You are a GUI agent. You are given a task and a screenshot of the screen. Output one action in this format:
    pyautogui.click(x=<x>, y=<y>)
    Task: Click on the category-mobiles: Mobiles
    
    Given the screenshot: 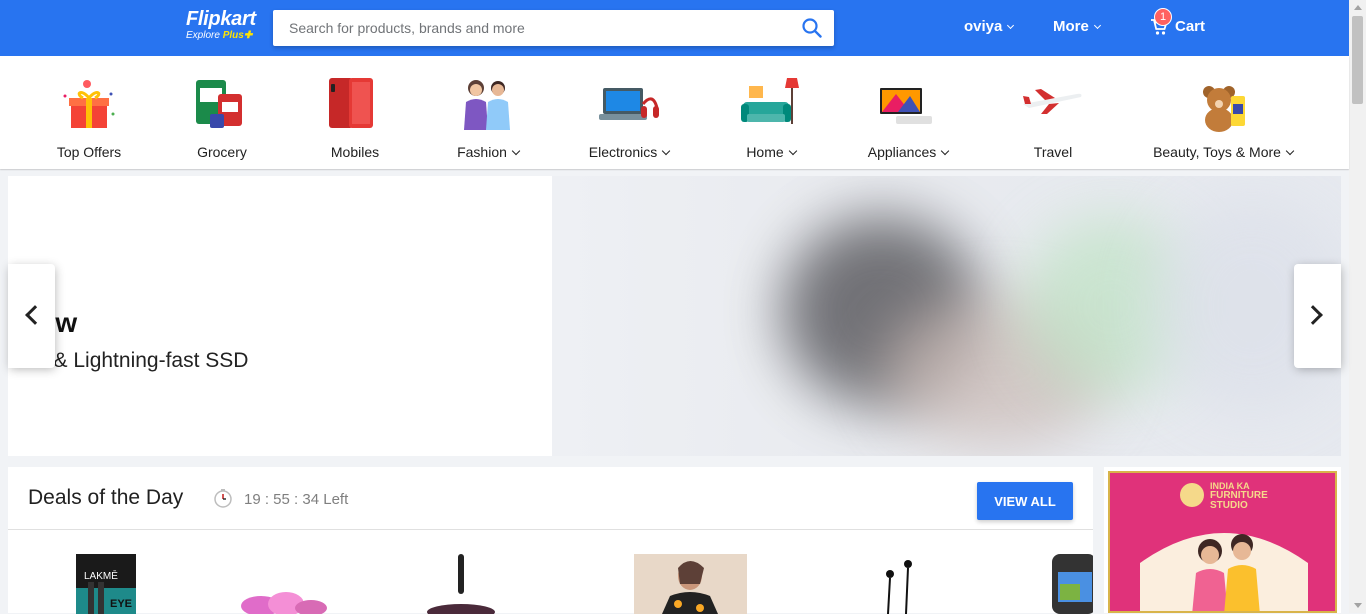 What is the action you would take?
    pyautogui.click(x=355, y=117)
    